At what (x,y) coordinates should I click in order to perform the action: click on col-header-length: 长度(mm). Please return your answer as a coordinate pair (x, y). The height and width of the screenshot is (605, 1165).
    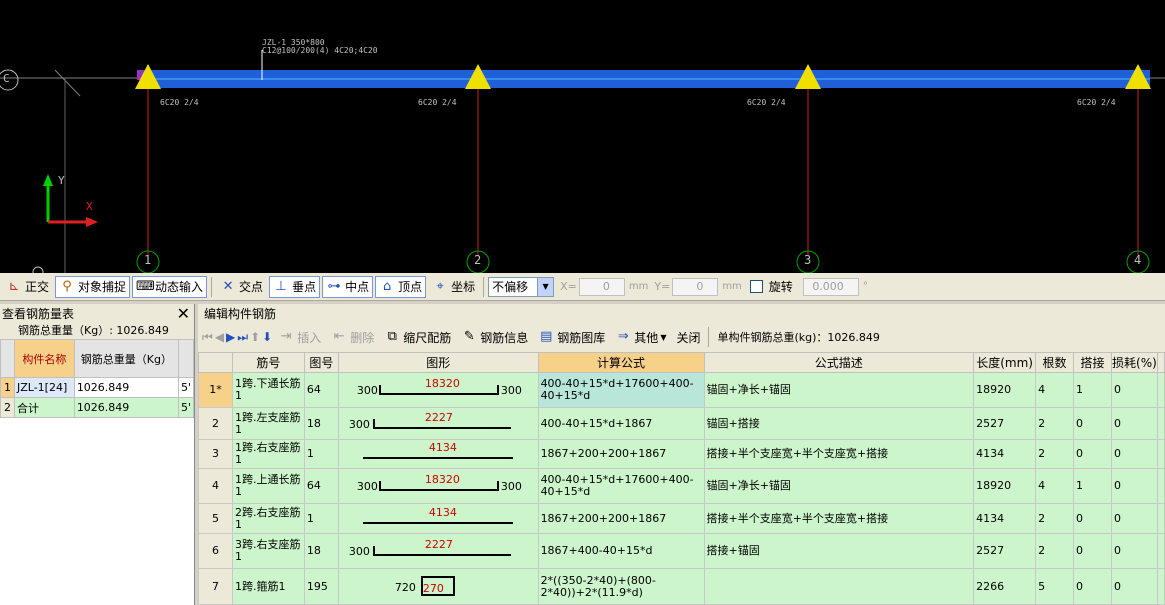
    Looking at the image, I should click on (1005, 362).